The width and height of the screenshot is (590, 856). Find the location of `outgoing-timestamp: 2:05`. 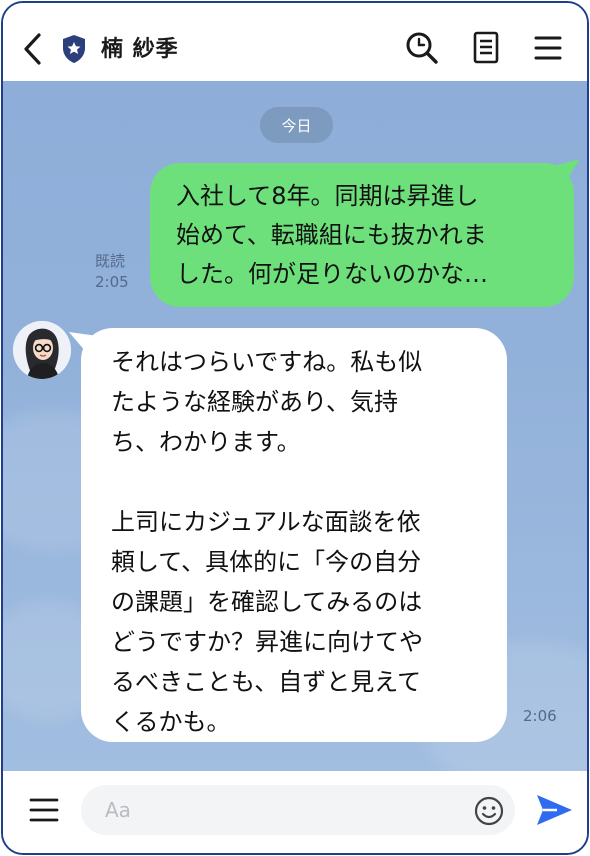

outgoing-timestamp: 2:05 is located at coordinates (112, 282).